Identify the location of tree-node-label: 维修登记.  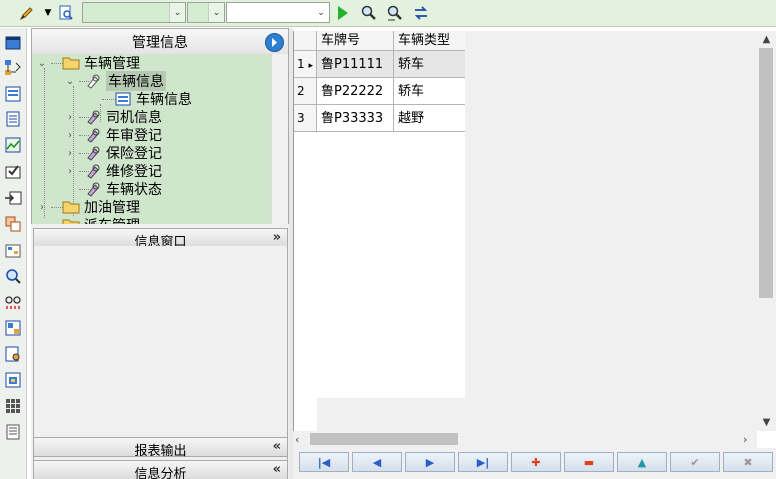
(134, 172).